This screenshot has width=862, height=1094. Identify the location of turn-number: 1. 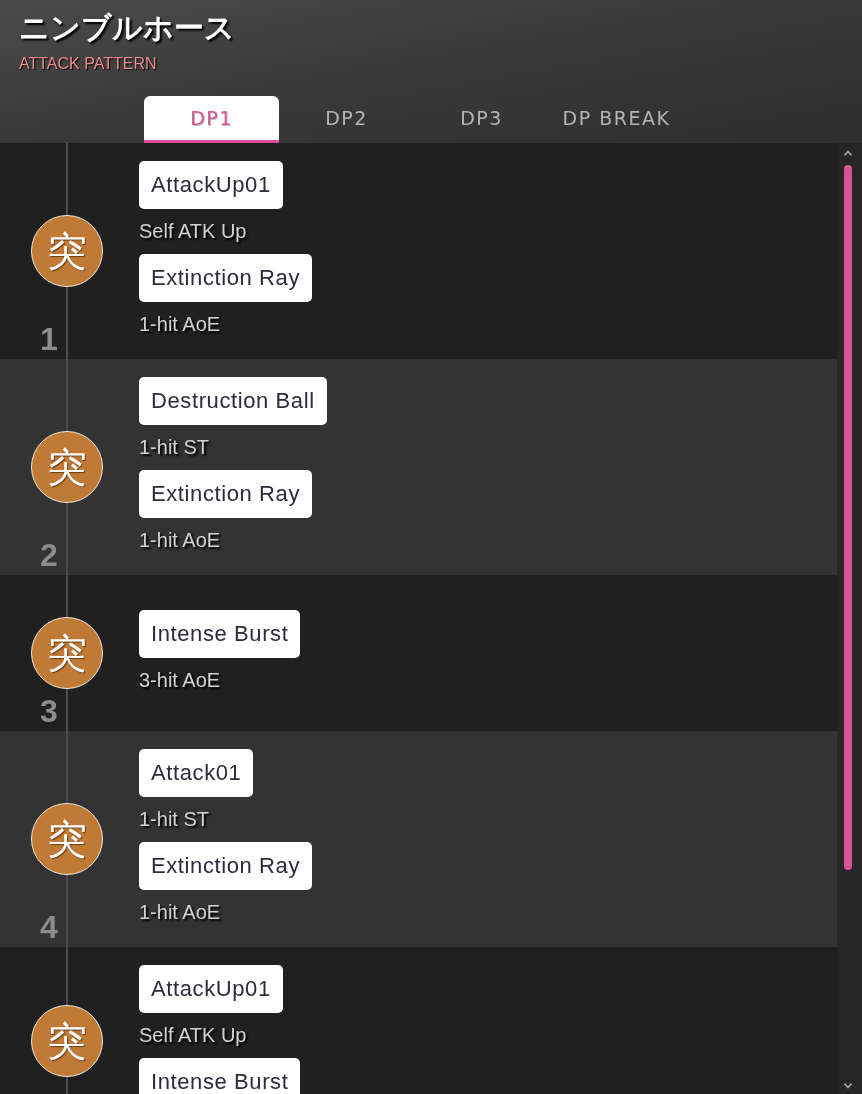
(49, 339).